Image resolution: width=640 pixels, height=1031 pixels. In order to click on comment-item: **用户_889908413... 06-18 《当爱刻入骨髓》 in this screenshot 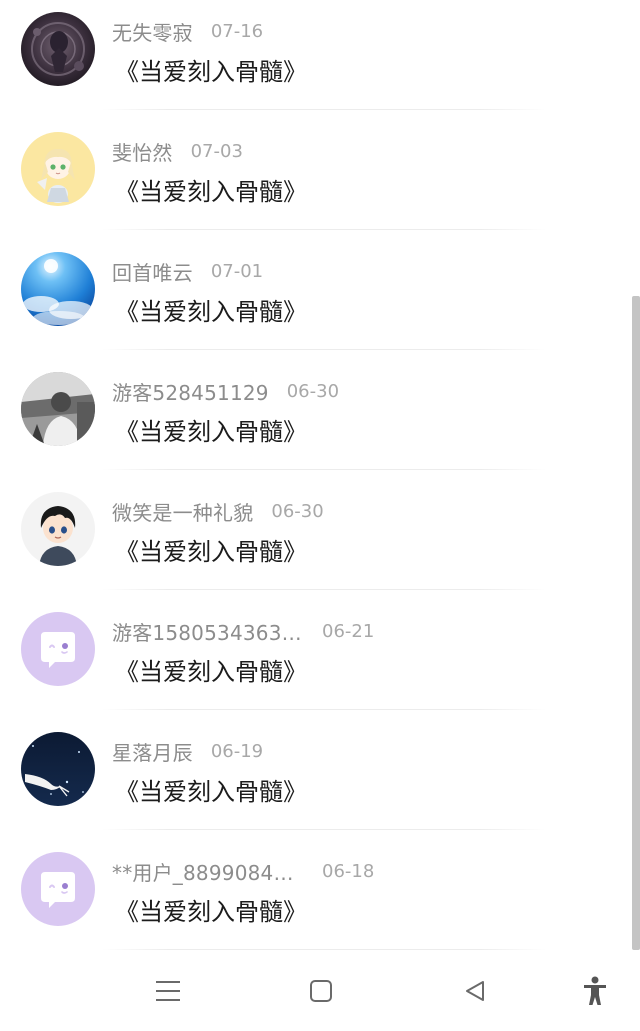, I will do `click(300, 900)`.